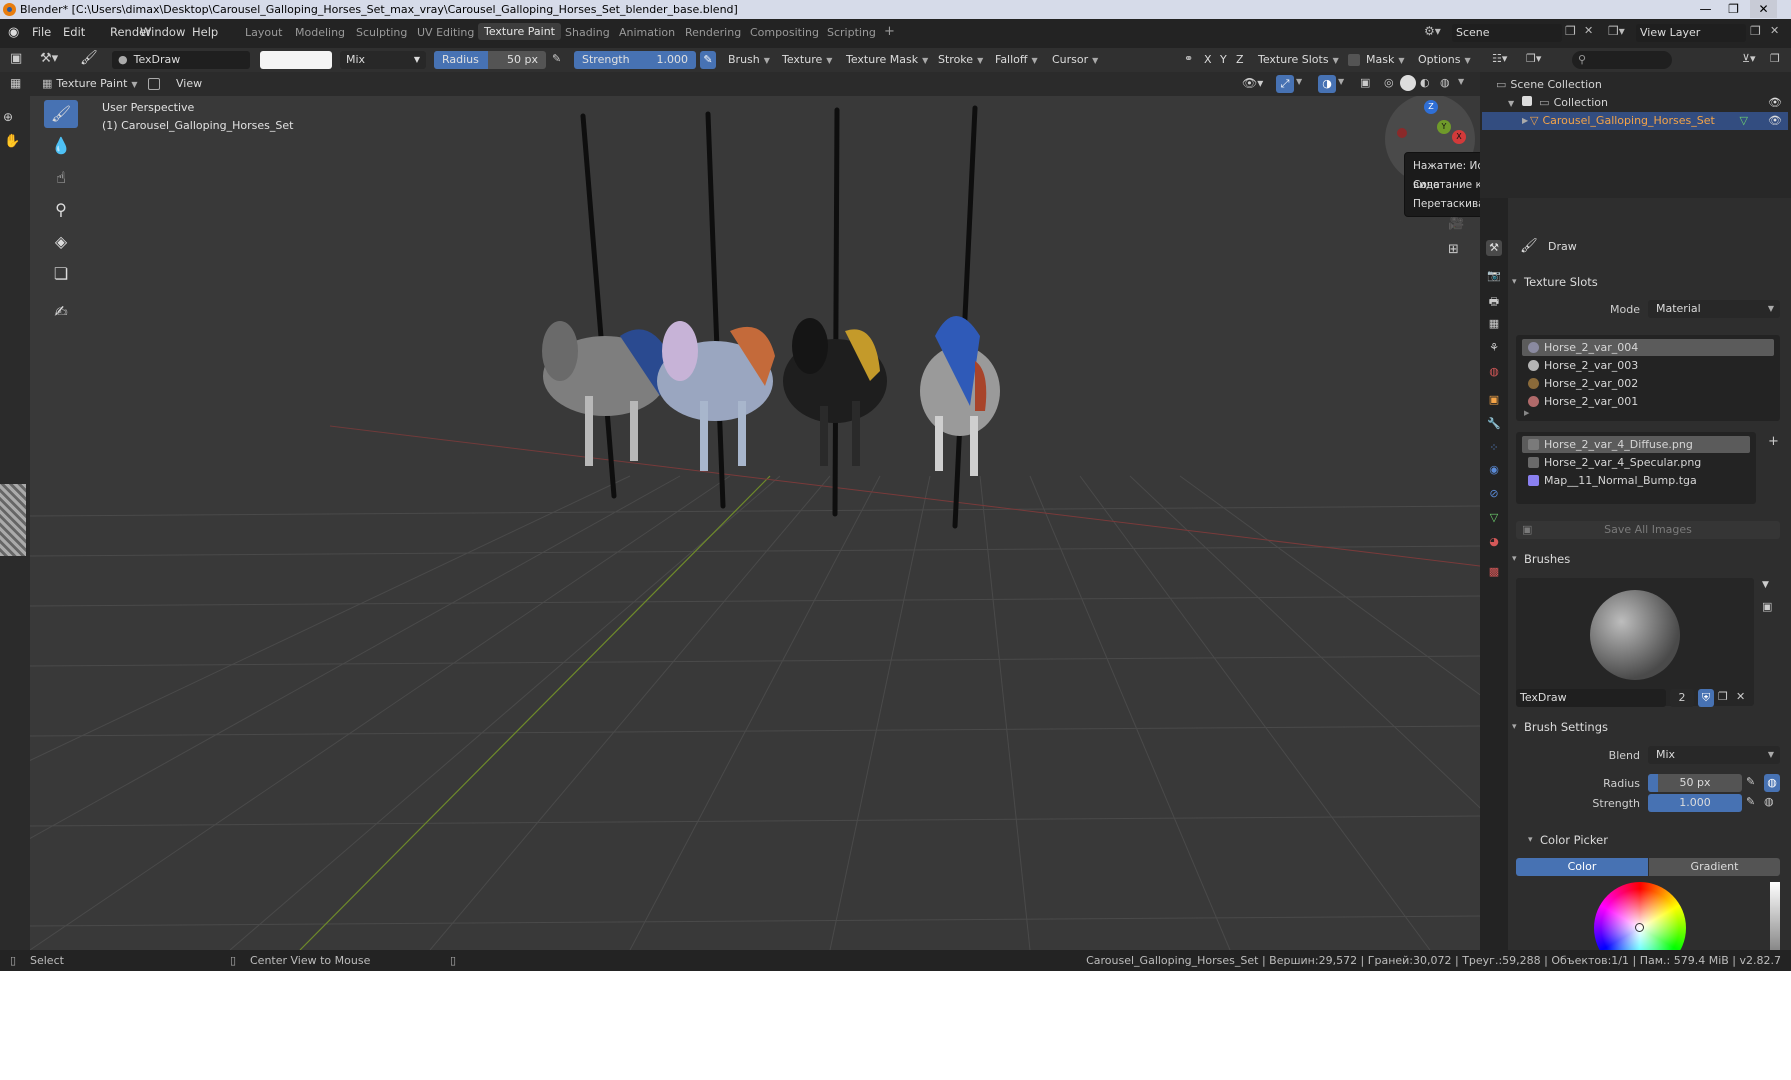 Image resolution: width=1791 pixels, height=1080 pixels. What do you see at coordinates (1639, 927) in the screenshot?
I see `color-wheel-cursor` at bounding box center [1639, 927].